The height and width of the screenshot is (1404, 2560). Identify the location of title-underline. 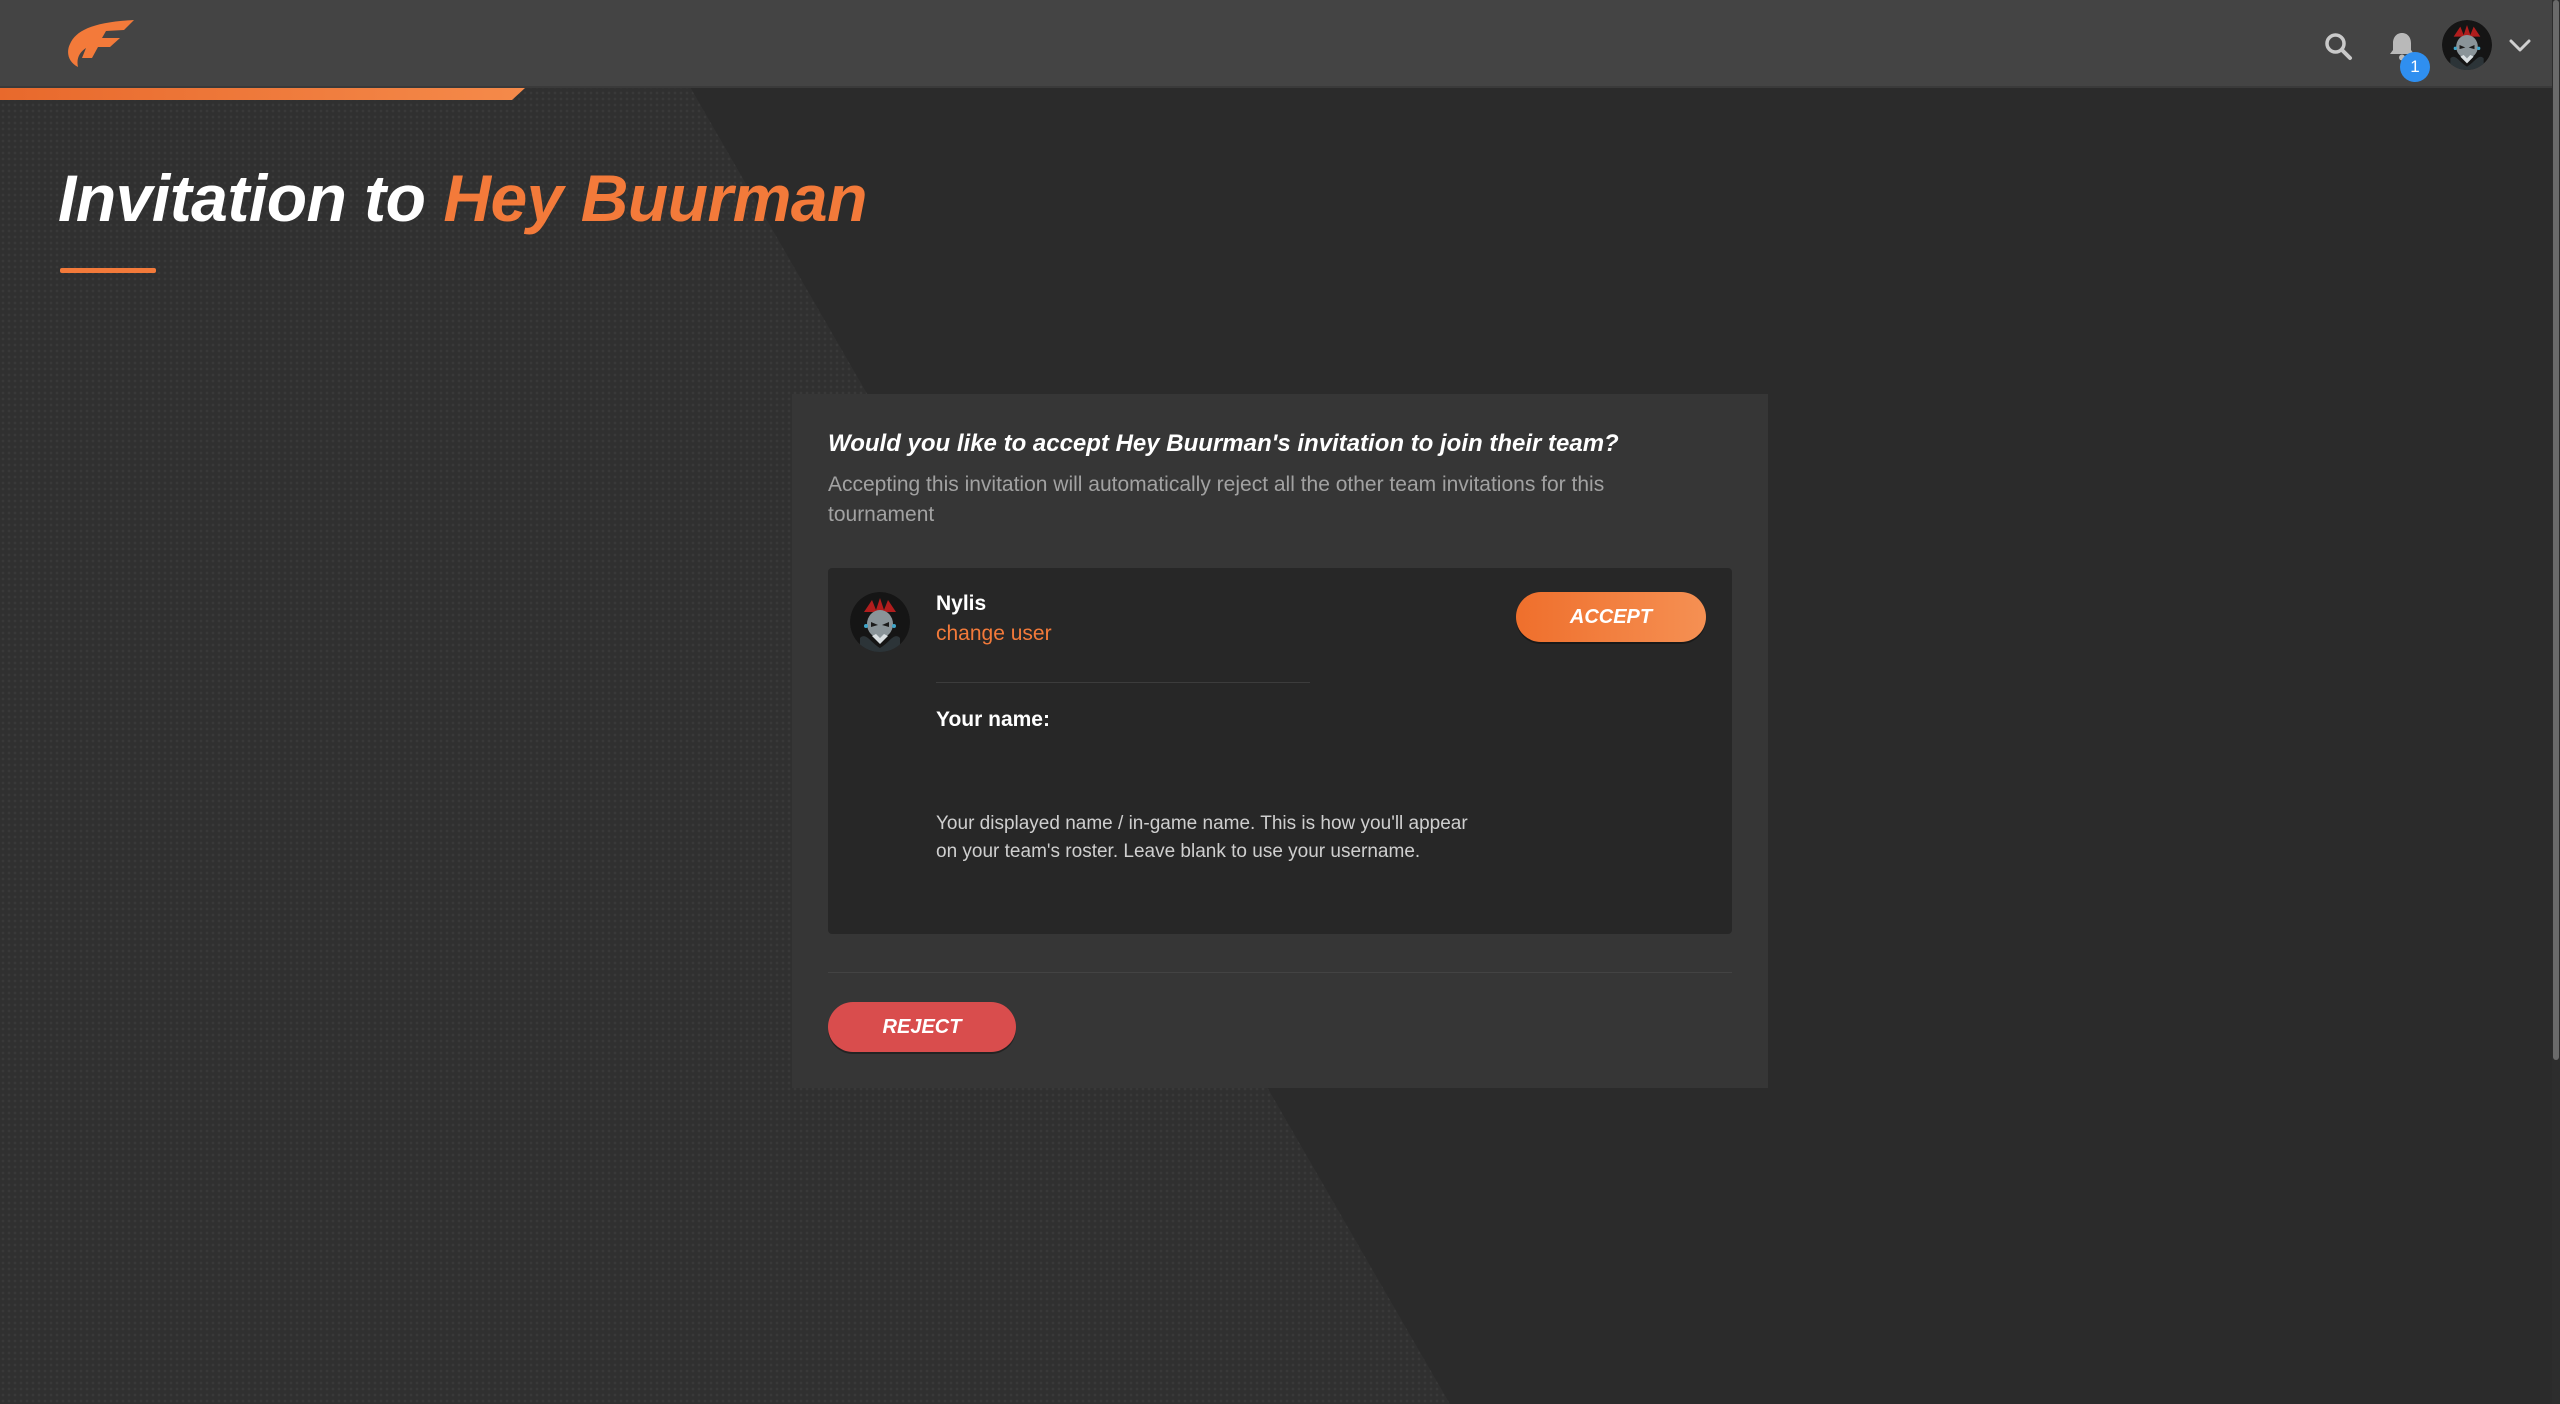
(108, 270).